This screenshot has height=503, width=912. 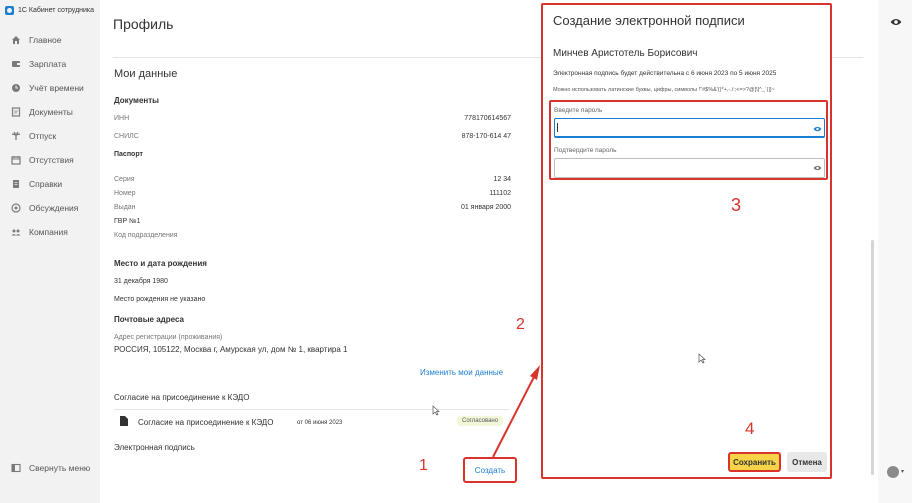 I want to click on passport-heading: Паспорт, so click(x=128, y=154).